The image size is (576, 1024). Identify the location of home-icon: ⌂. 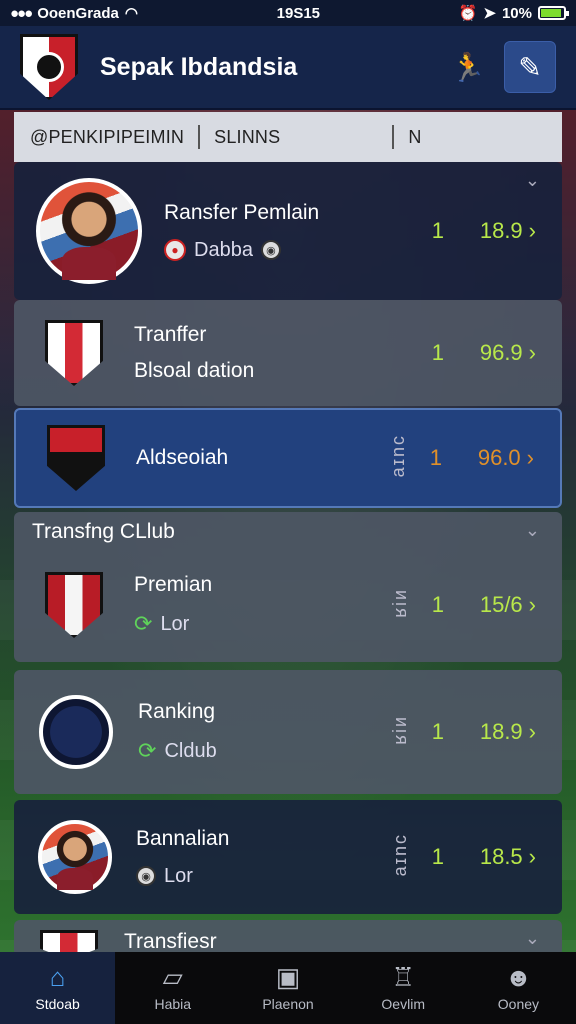
(57, 977).